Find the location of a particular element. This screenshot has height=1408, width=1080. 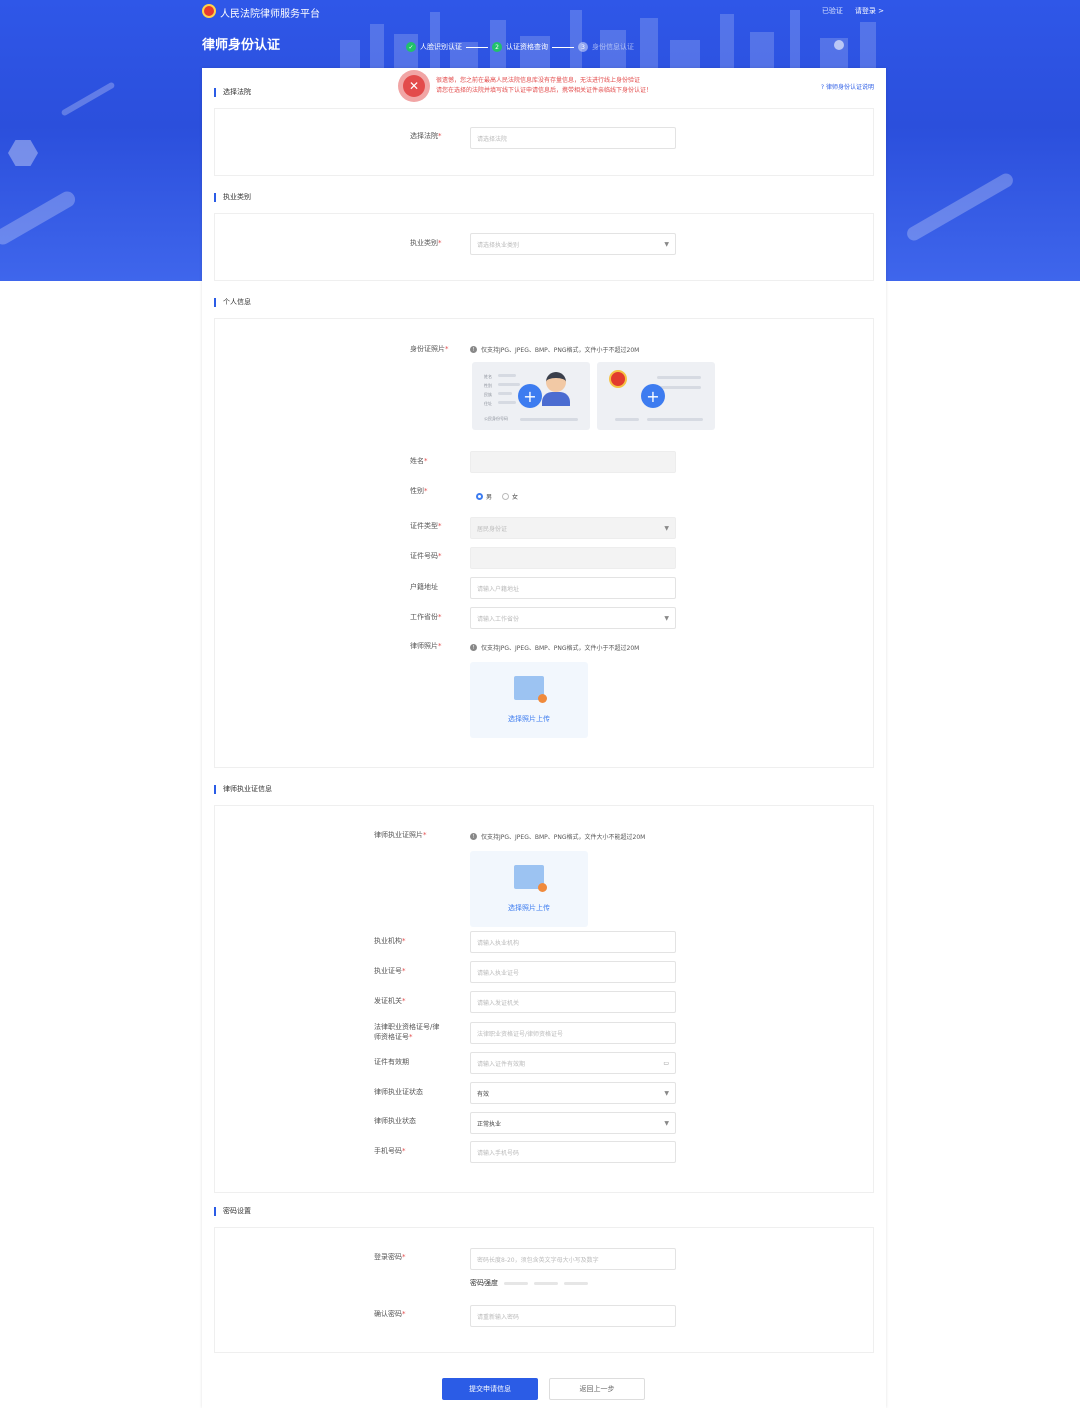

lawyer-photo-upload: 选择照片上传 is located at coordinates (529, 700).